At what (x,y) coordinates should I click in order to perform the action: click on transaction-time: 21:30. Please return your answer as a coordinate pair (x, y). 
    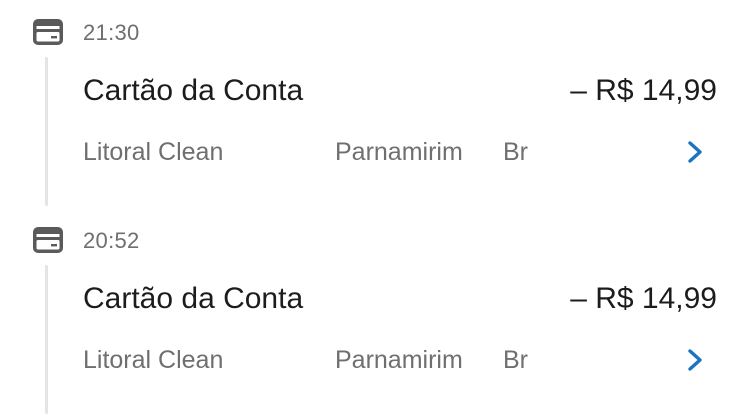
    Looking at the image, I should click on (111, 32).